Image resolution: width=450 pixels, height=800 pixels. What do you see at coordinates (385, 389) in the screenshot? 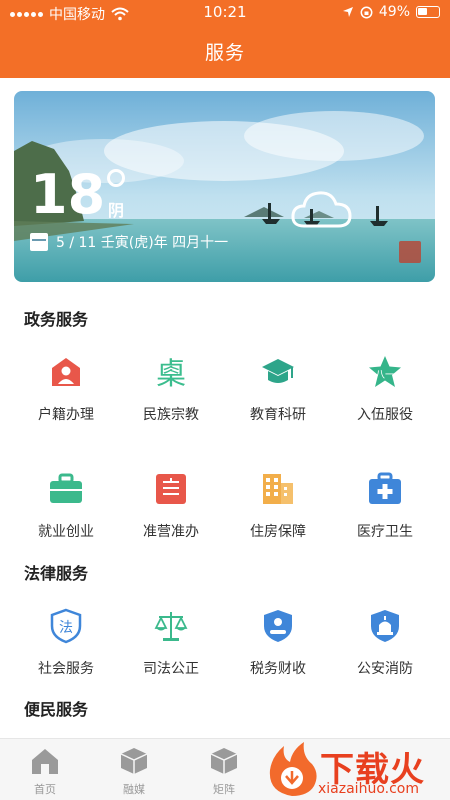
I see `service-military-enlistment: 八一 入伍服役` at bounding box center [385, 389].